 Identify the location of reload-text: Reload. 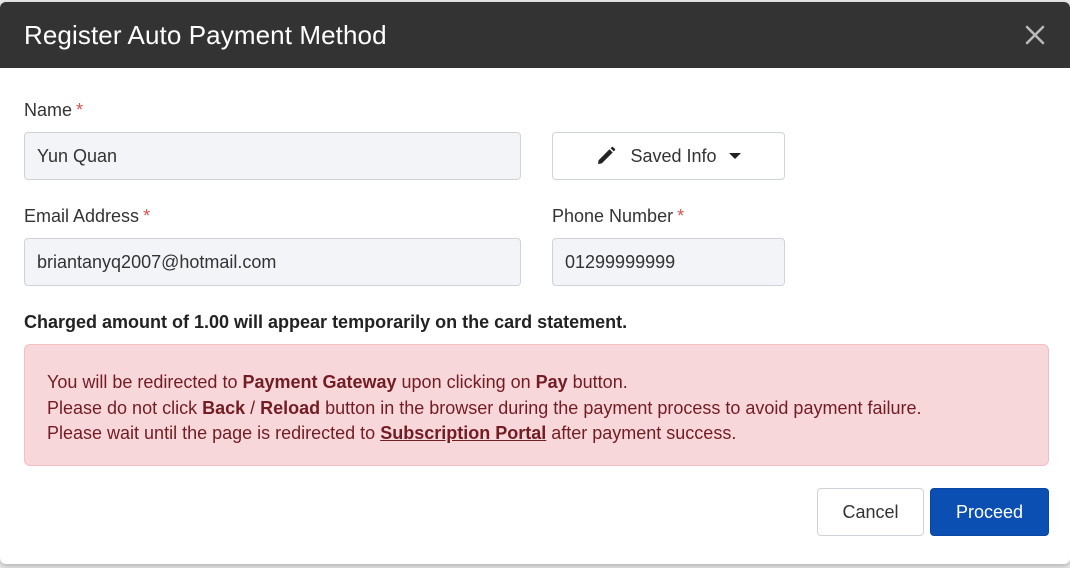
(290, 407).